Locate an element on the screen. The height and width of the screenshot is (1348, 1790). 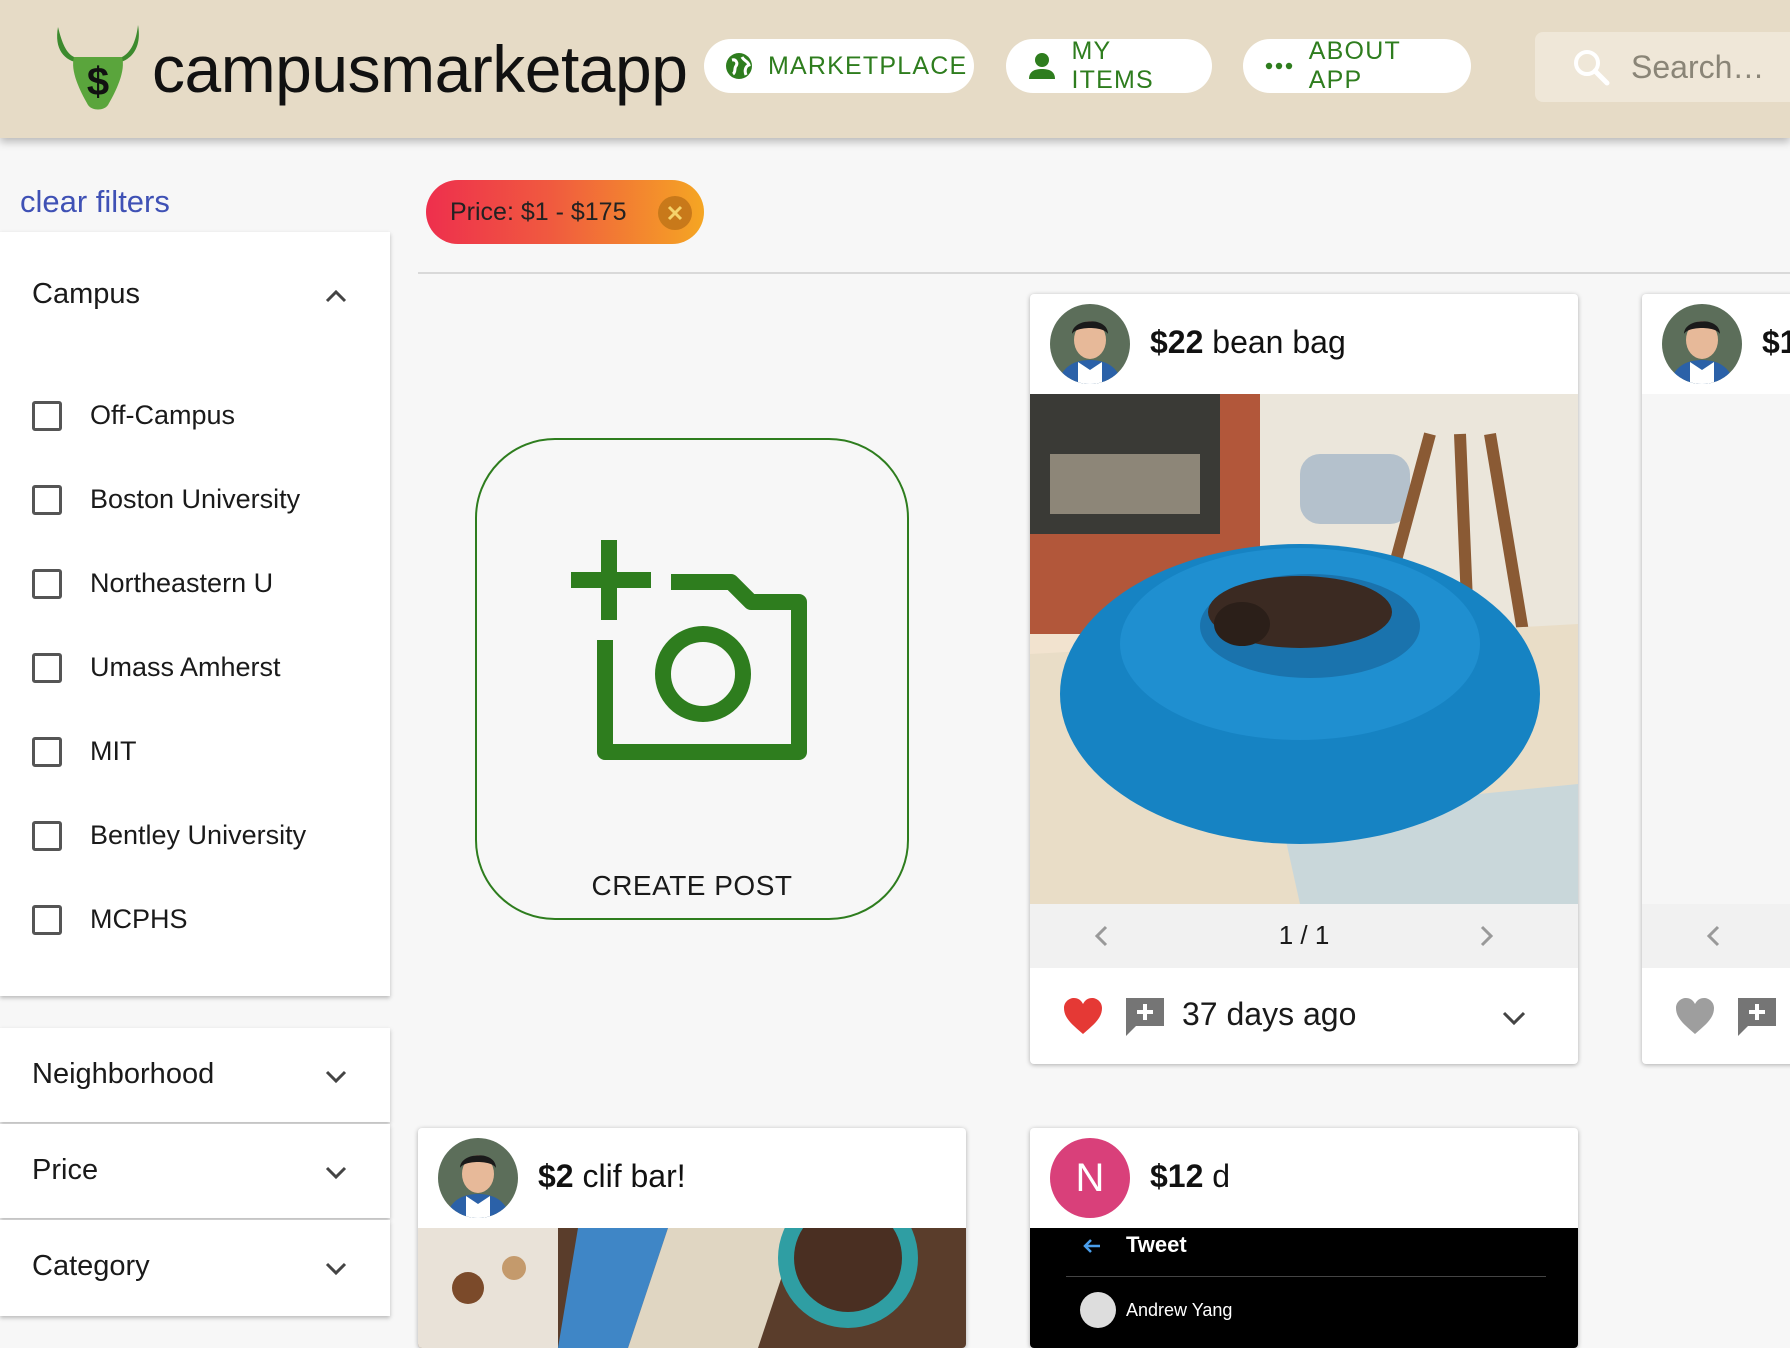
listing-price: $12 is located at coordinates (1177, 1176).